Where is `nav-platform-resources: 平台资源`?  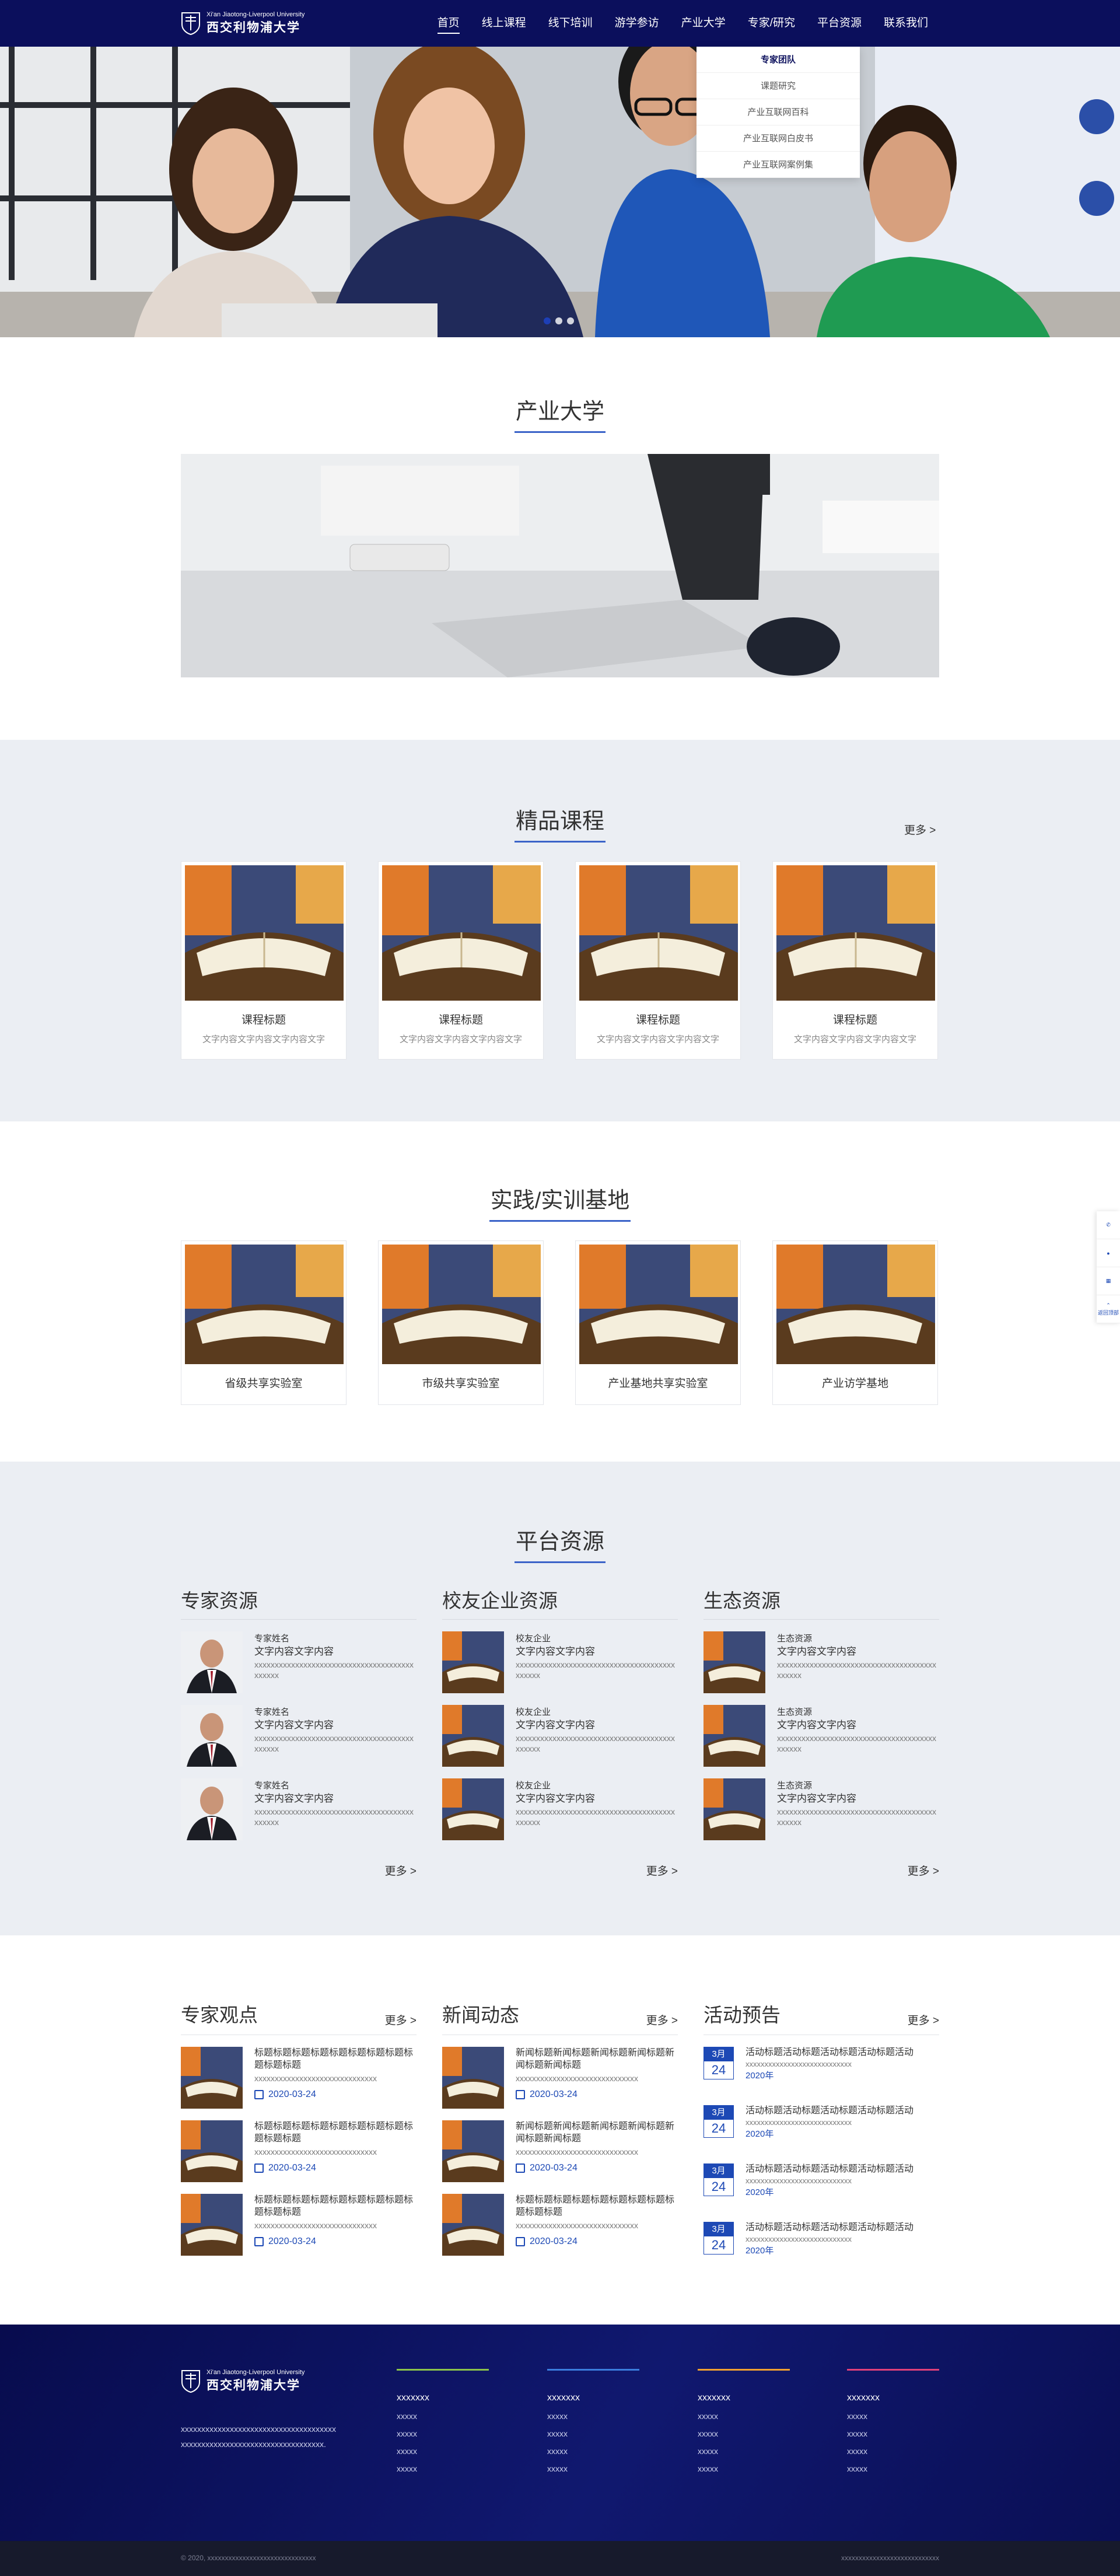 nav-platform-resources: 平台资源 is located at coordinates (839, 23).